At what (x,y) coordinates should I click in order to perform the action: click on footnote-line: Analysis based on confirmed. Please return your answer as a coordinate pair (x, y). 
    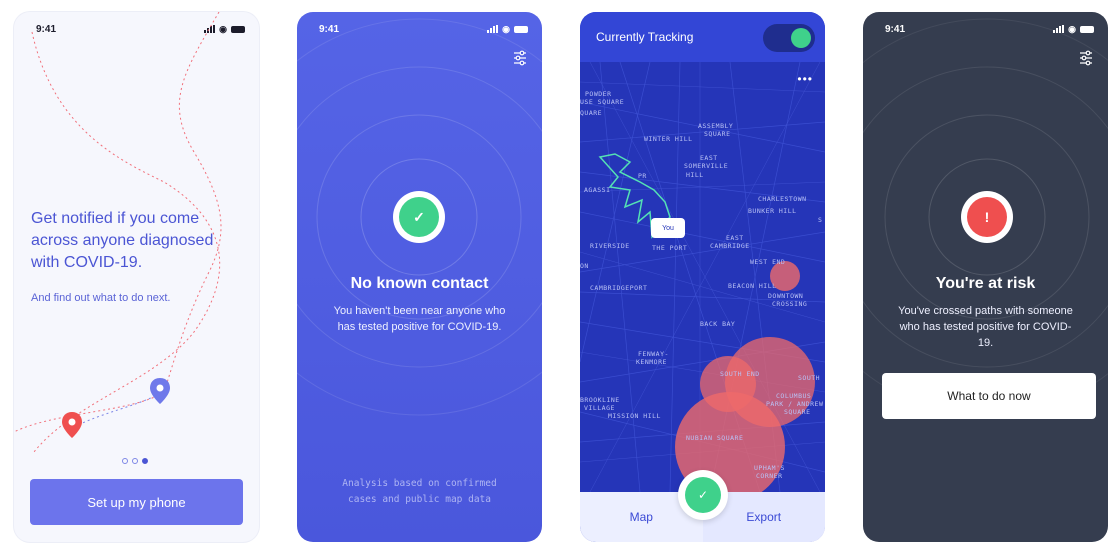
    Looking at the image, I should click on (419, 483).